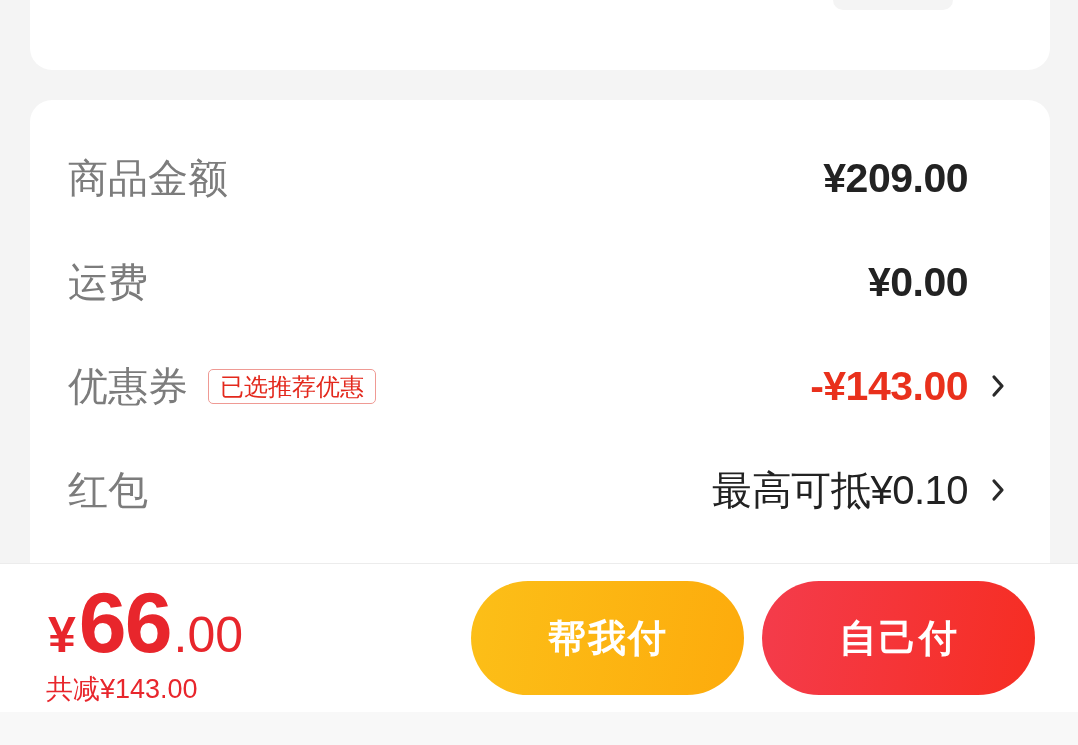  Describe the element at coordinates (108, 282) in the screenshot. I see `row-label: 运费` at that location.